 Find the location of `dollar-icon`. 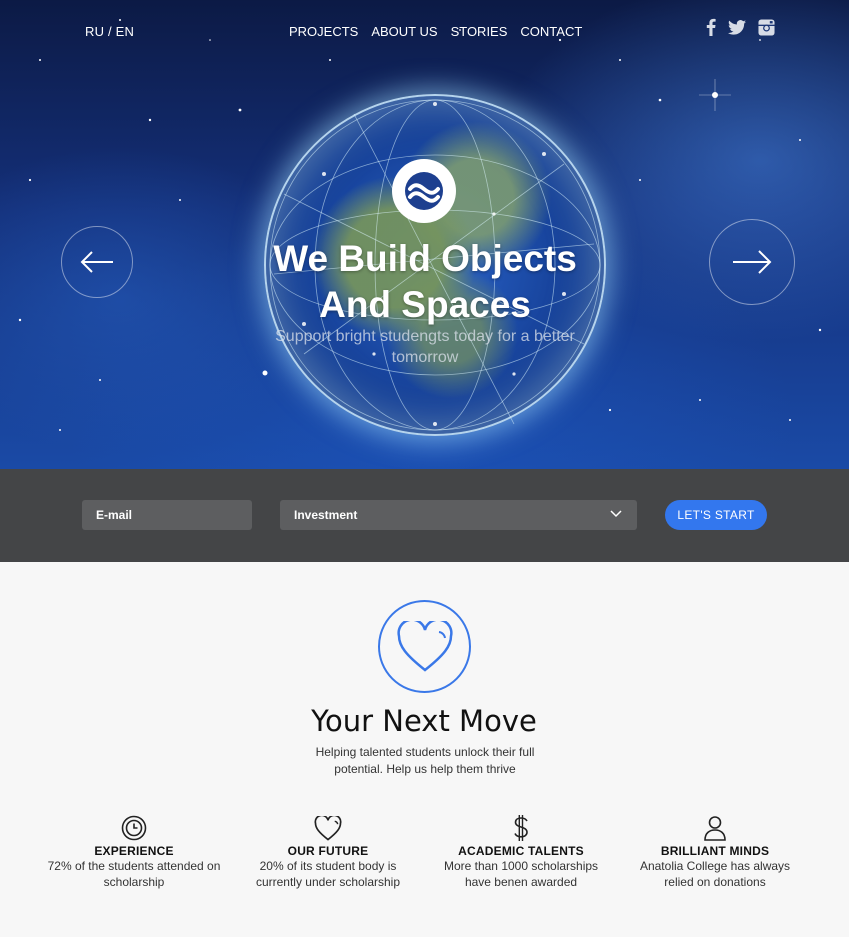

dollar-icon is located at coordinates (521, 828).